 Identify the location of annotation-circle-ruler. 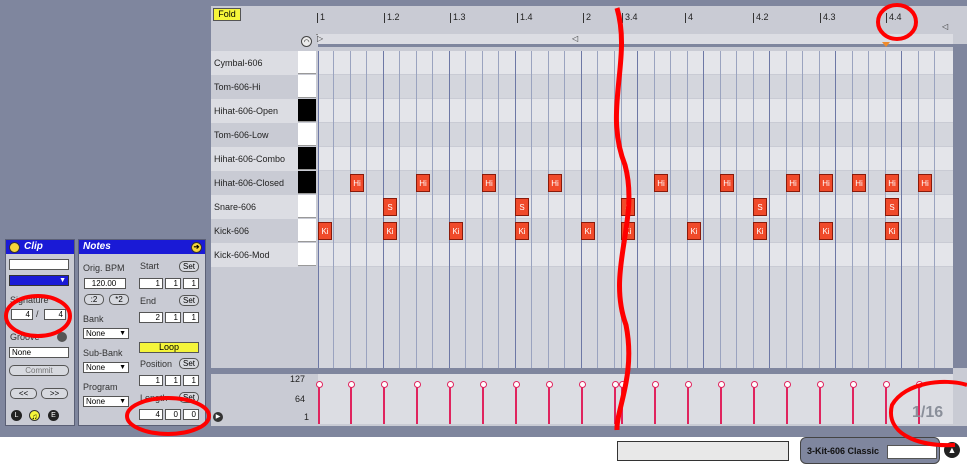
(897, 22).